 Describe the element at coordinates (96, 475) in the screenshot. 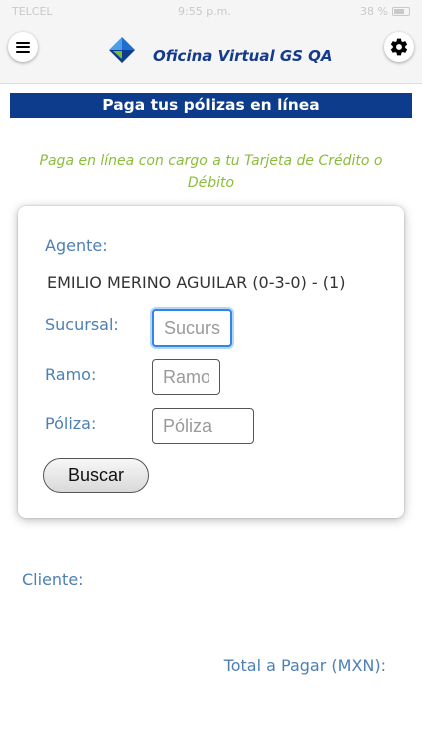

I see `search-button: Buscar` at that location.